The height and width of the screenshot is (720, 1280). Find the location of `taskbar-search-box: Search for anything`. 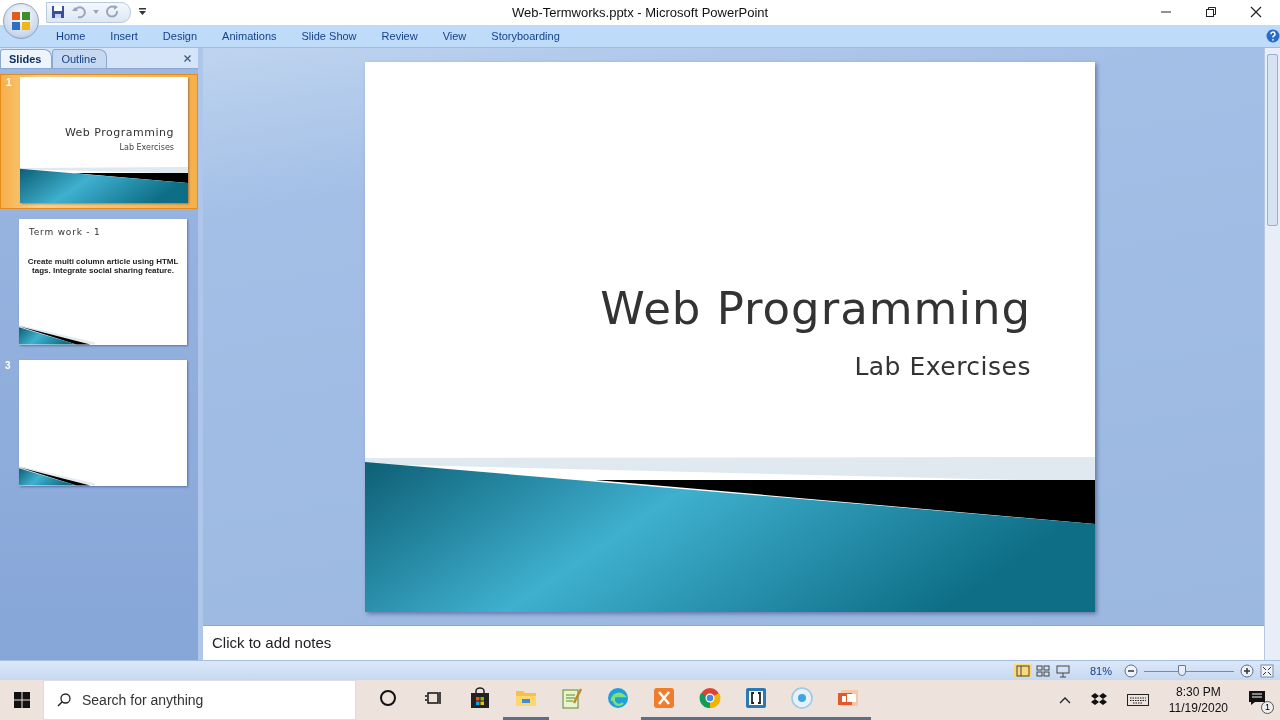

taskbar-search-box: Search for anything is located at coordinates (199, 700).